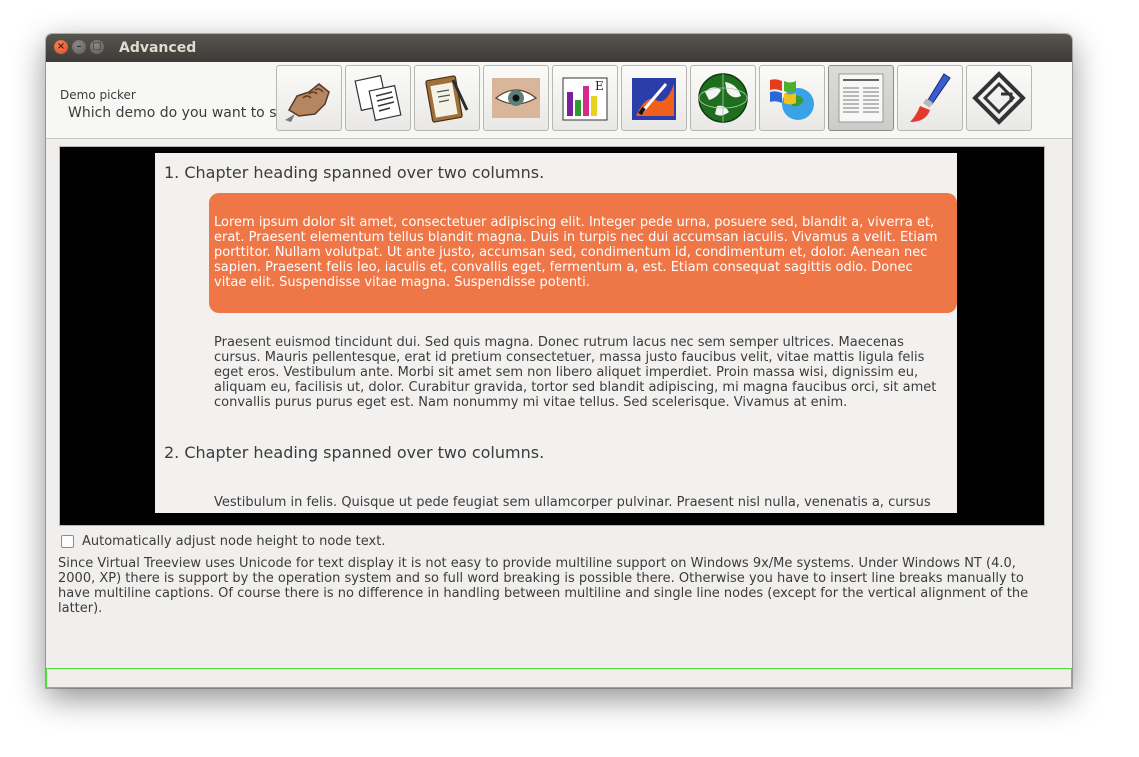 This screenshot has height=757, width=1139. I want to click on windows-icon, so click(792, 99).